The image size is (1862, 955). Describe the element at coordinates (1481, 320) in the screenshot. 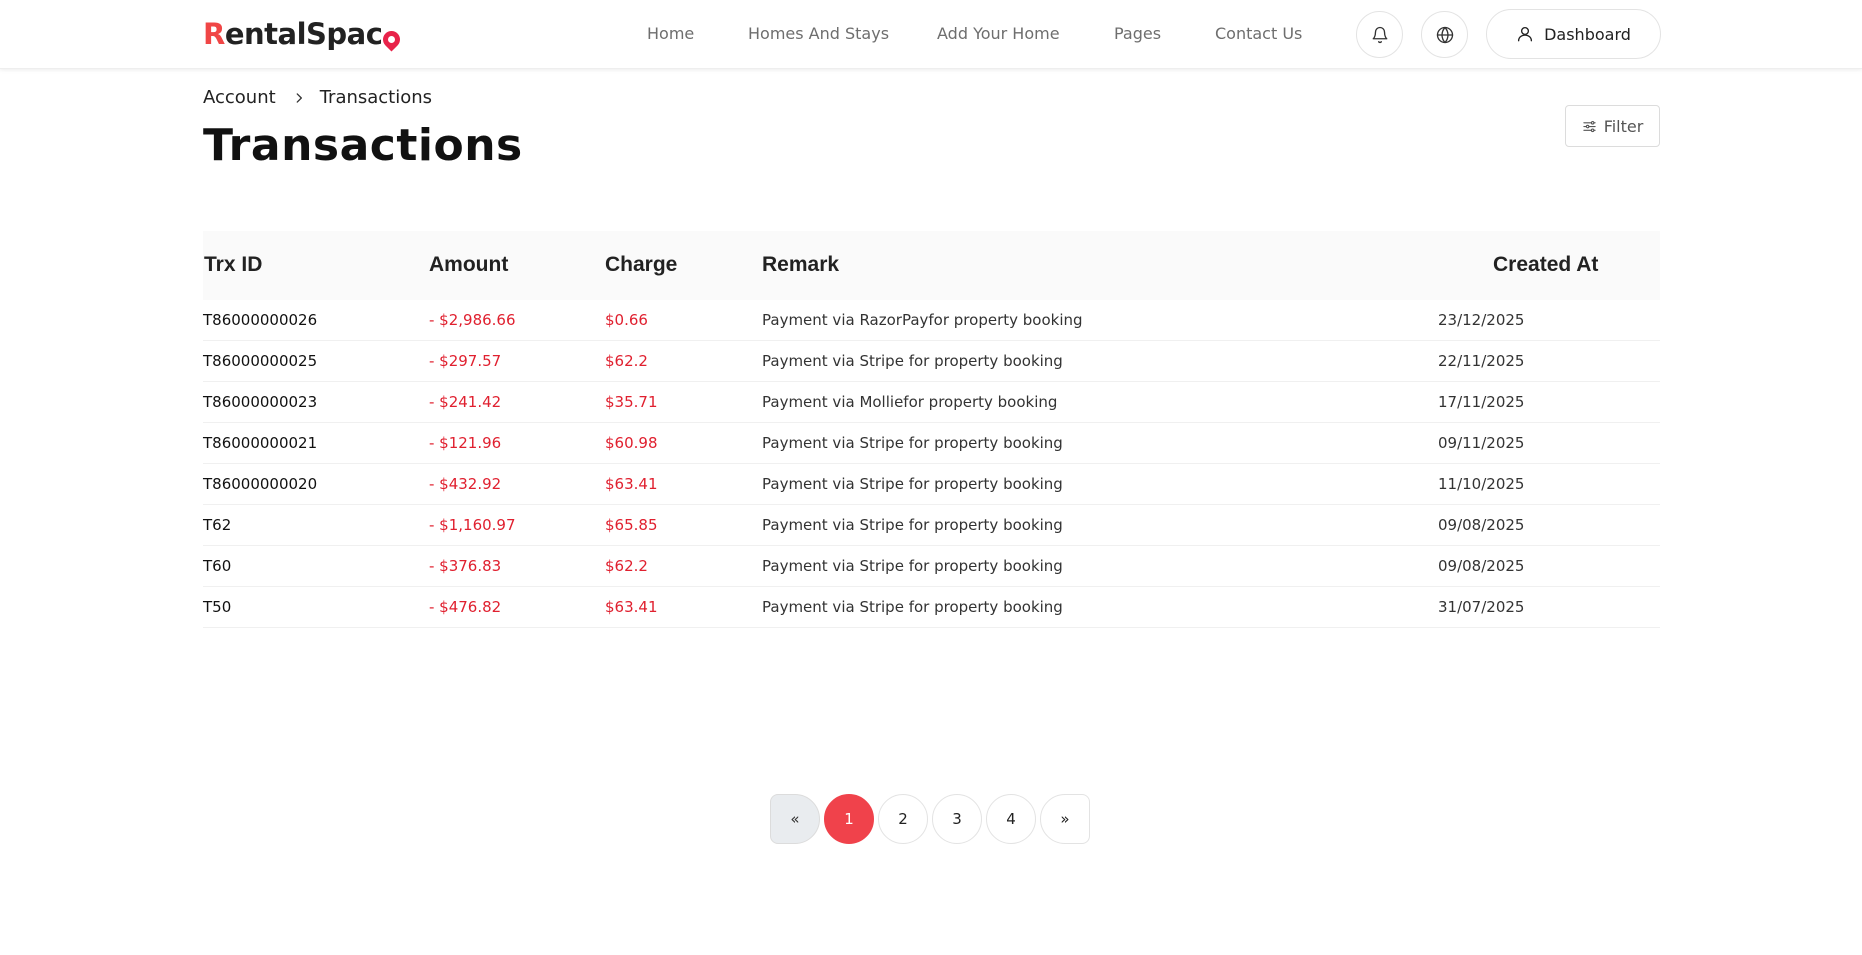

I see `cell-created-at: 23/12/2025` at that location.